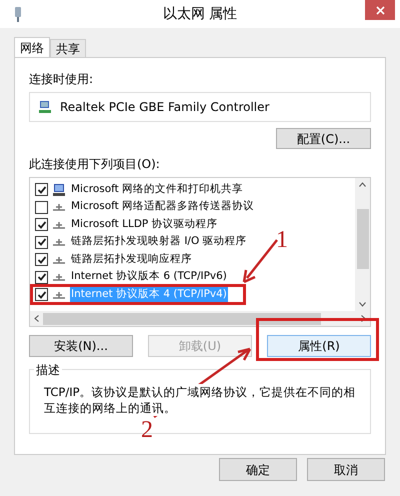  What do you see at coordinates (163, 207) in the screenshot?
I see `list-item: Microsoft 网络适配器多路传送器协议` at bounding box center [163, 207].